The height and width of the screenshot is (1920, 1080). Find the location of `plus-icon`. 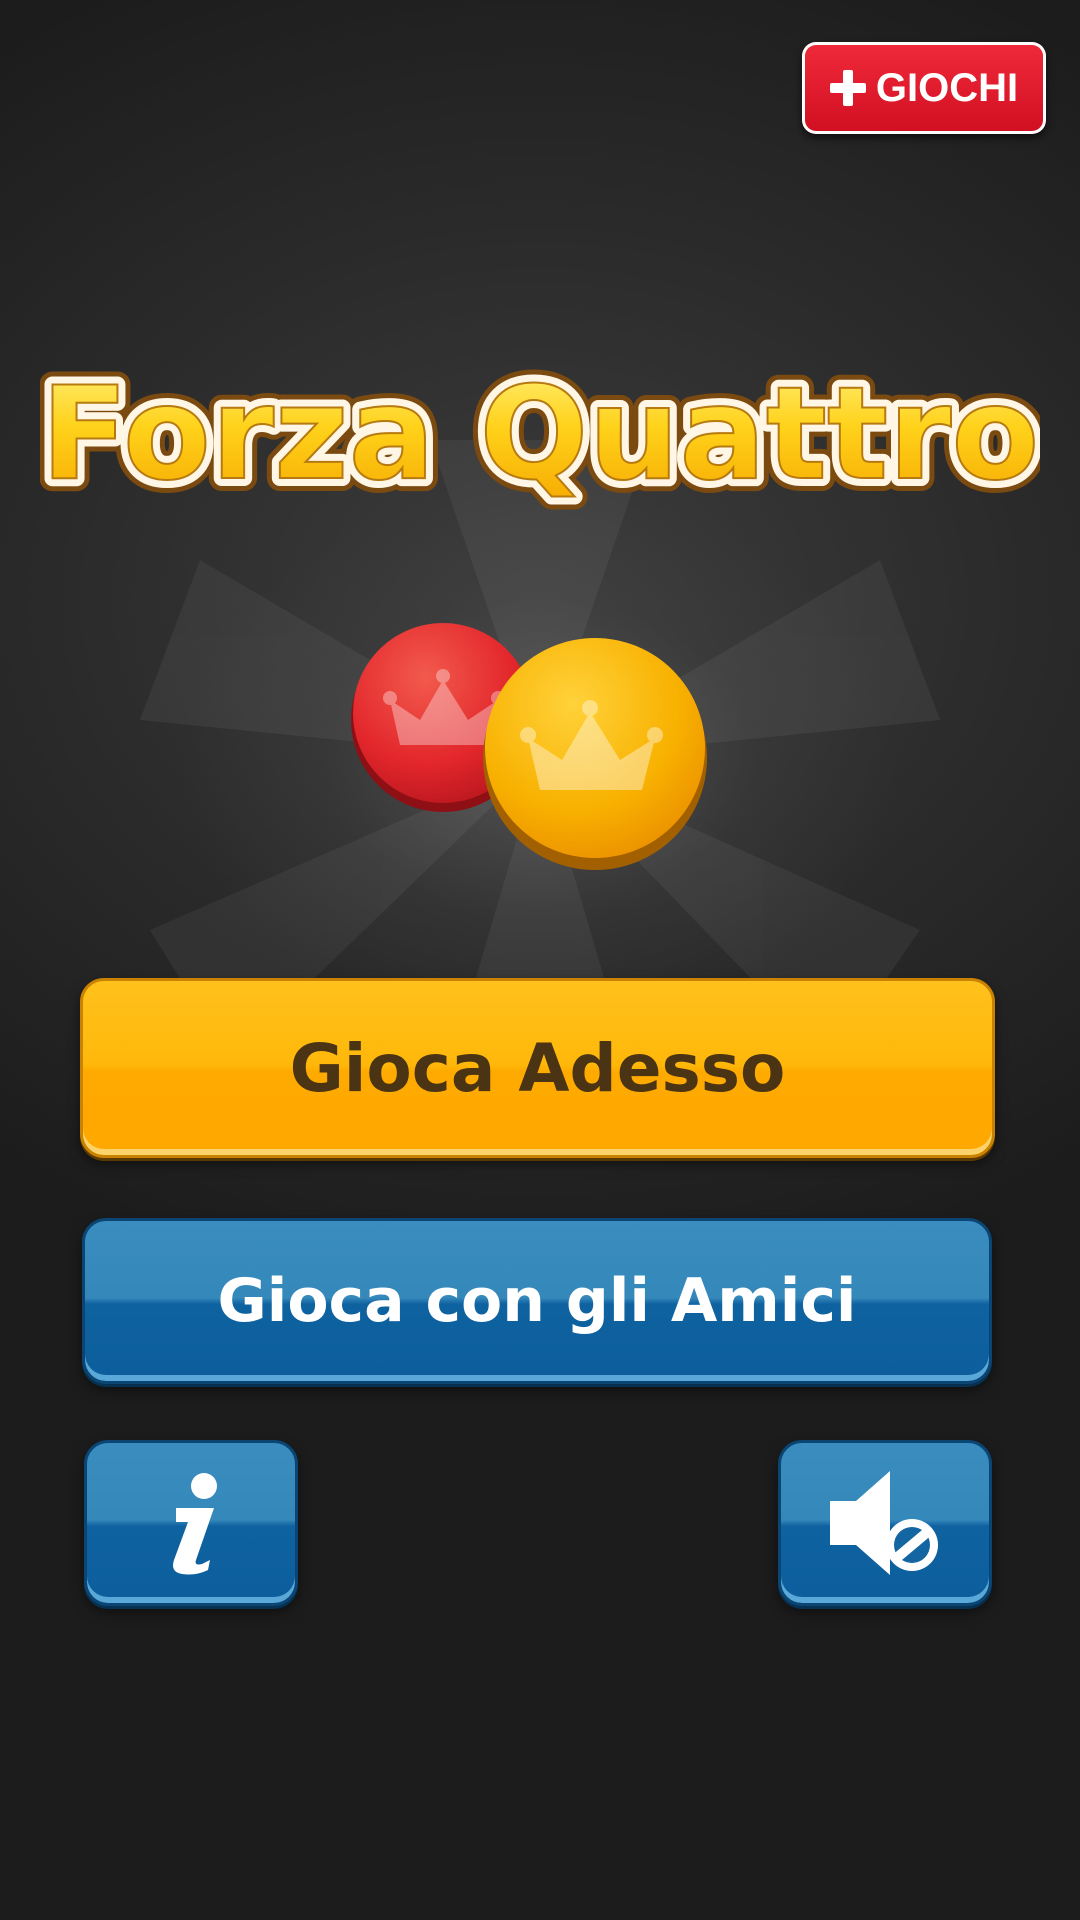

plus-icon is located at coordinates (847, 88).